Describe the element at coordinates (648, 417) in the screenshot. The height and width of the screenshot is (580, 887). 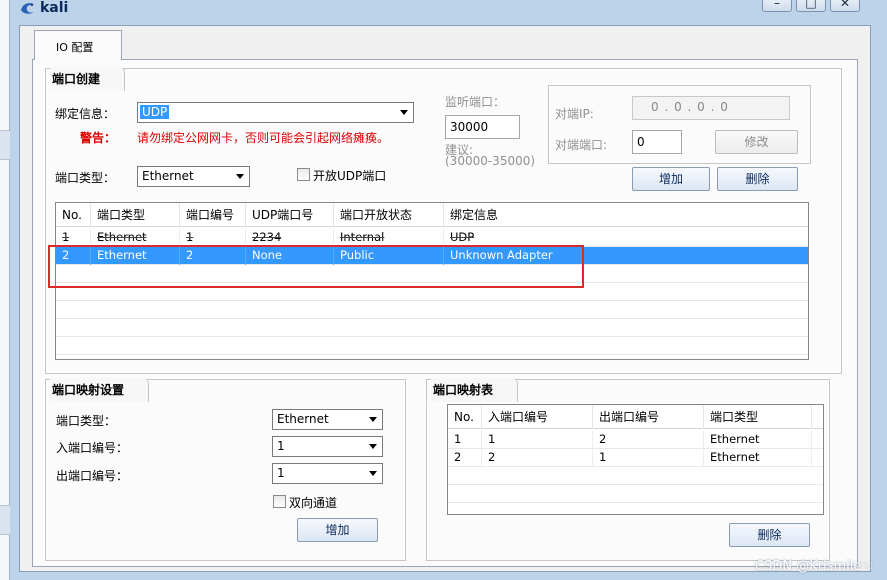
I see `column-header: 出端口编号` at that location.